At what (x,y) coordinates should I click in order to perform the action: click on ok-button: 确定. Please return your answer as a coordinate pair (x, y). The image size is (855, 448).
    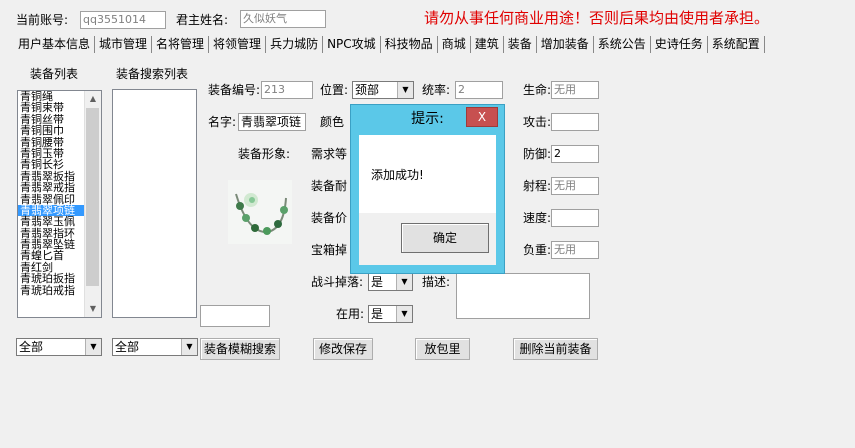
    Looking at the image, I should click on (445, 238).